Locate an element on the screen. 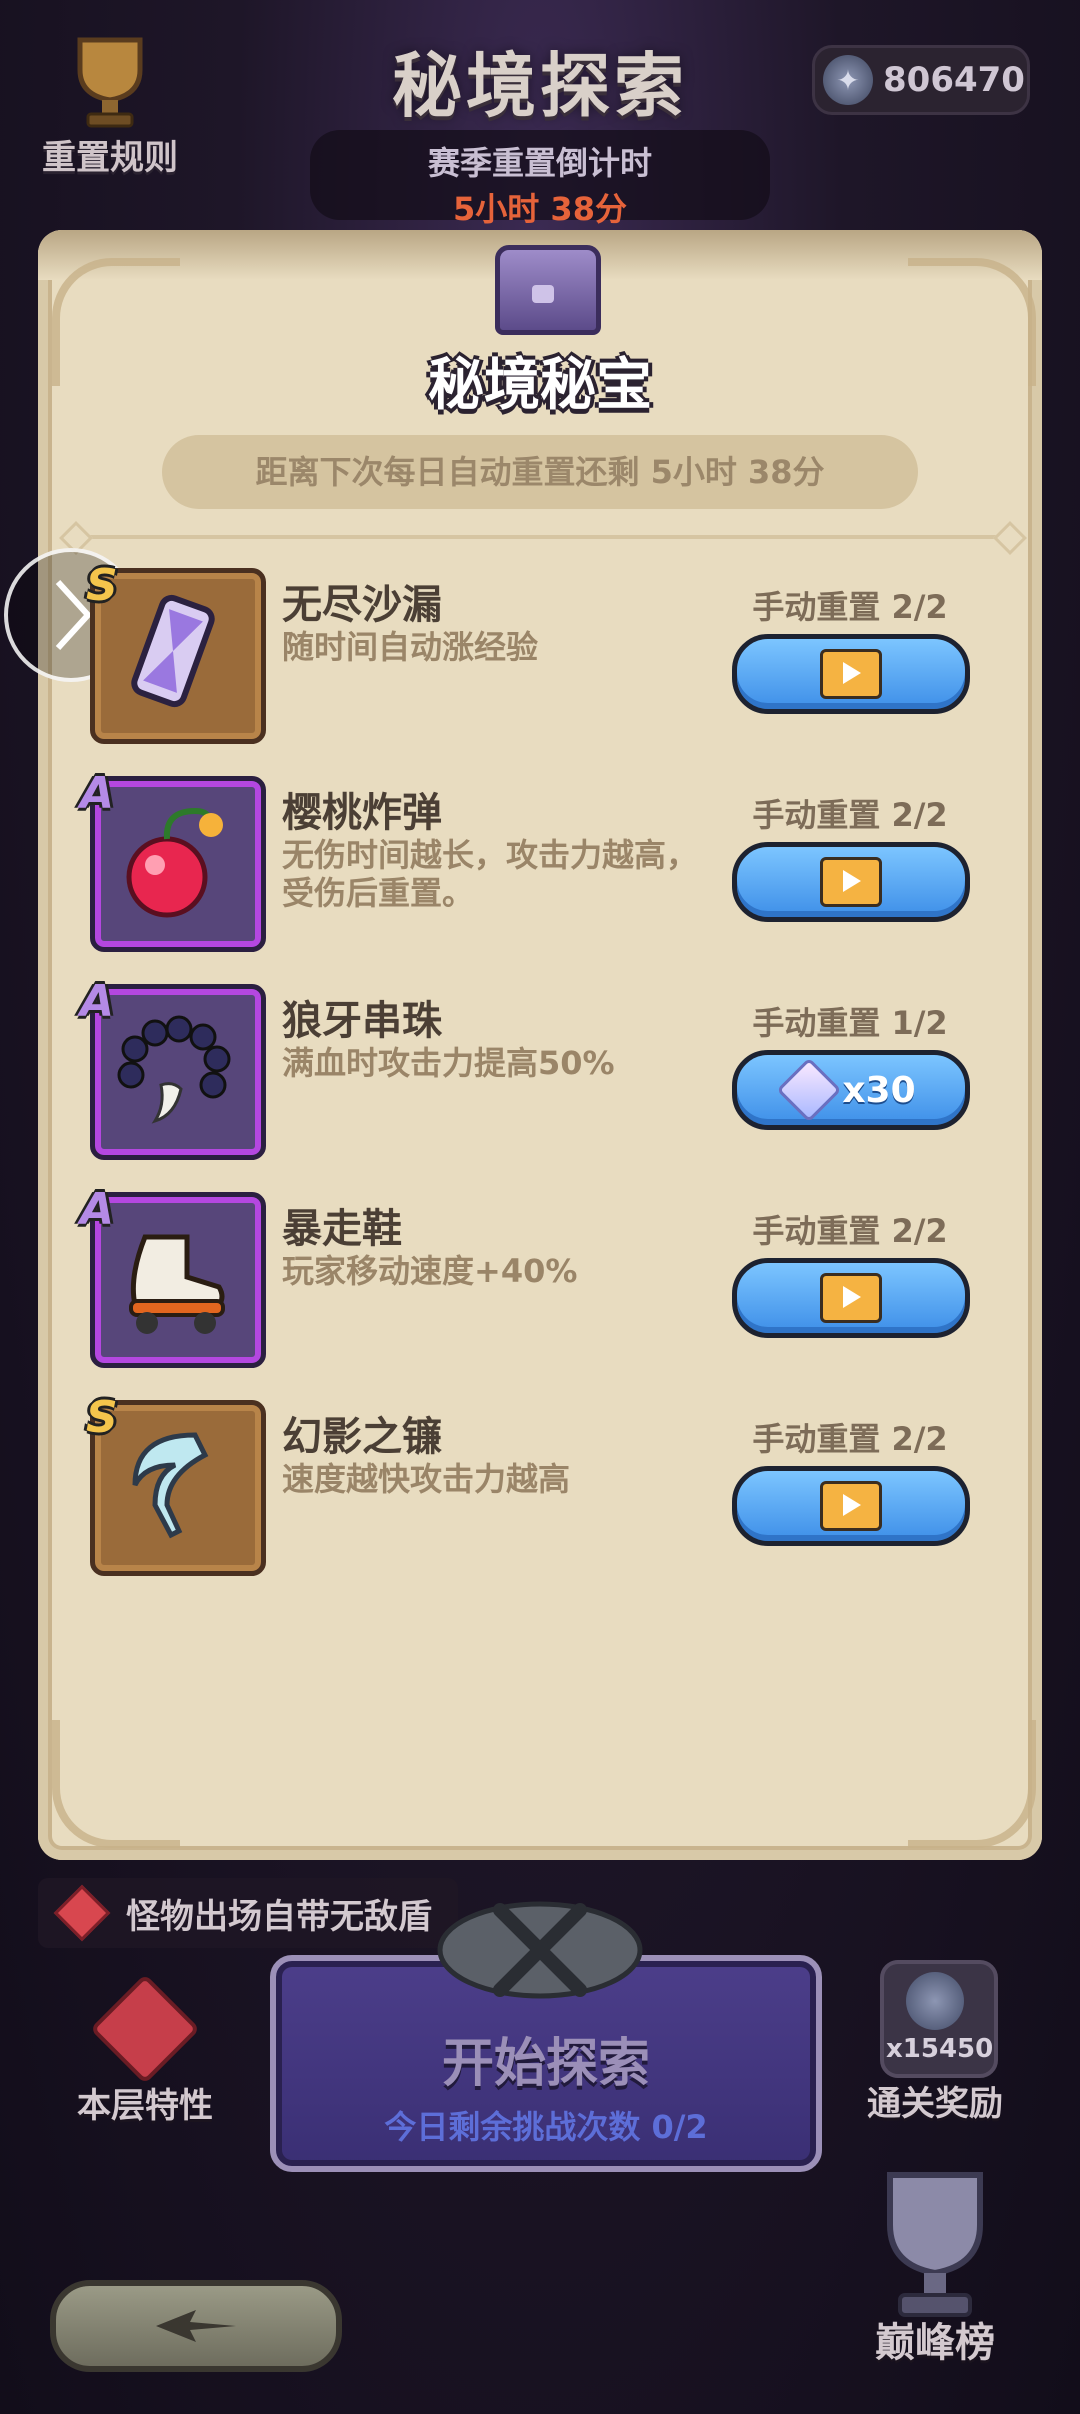 This screenshot has width=1080, height=2414. manual-reset-count: 手动重置 1/2 is located at coordinates (850, 1023).